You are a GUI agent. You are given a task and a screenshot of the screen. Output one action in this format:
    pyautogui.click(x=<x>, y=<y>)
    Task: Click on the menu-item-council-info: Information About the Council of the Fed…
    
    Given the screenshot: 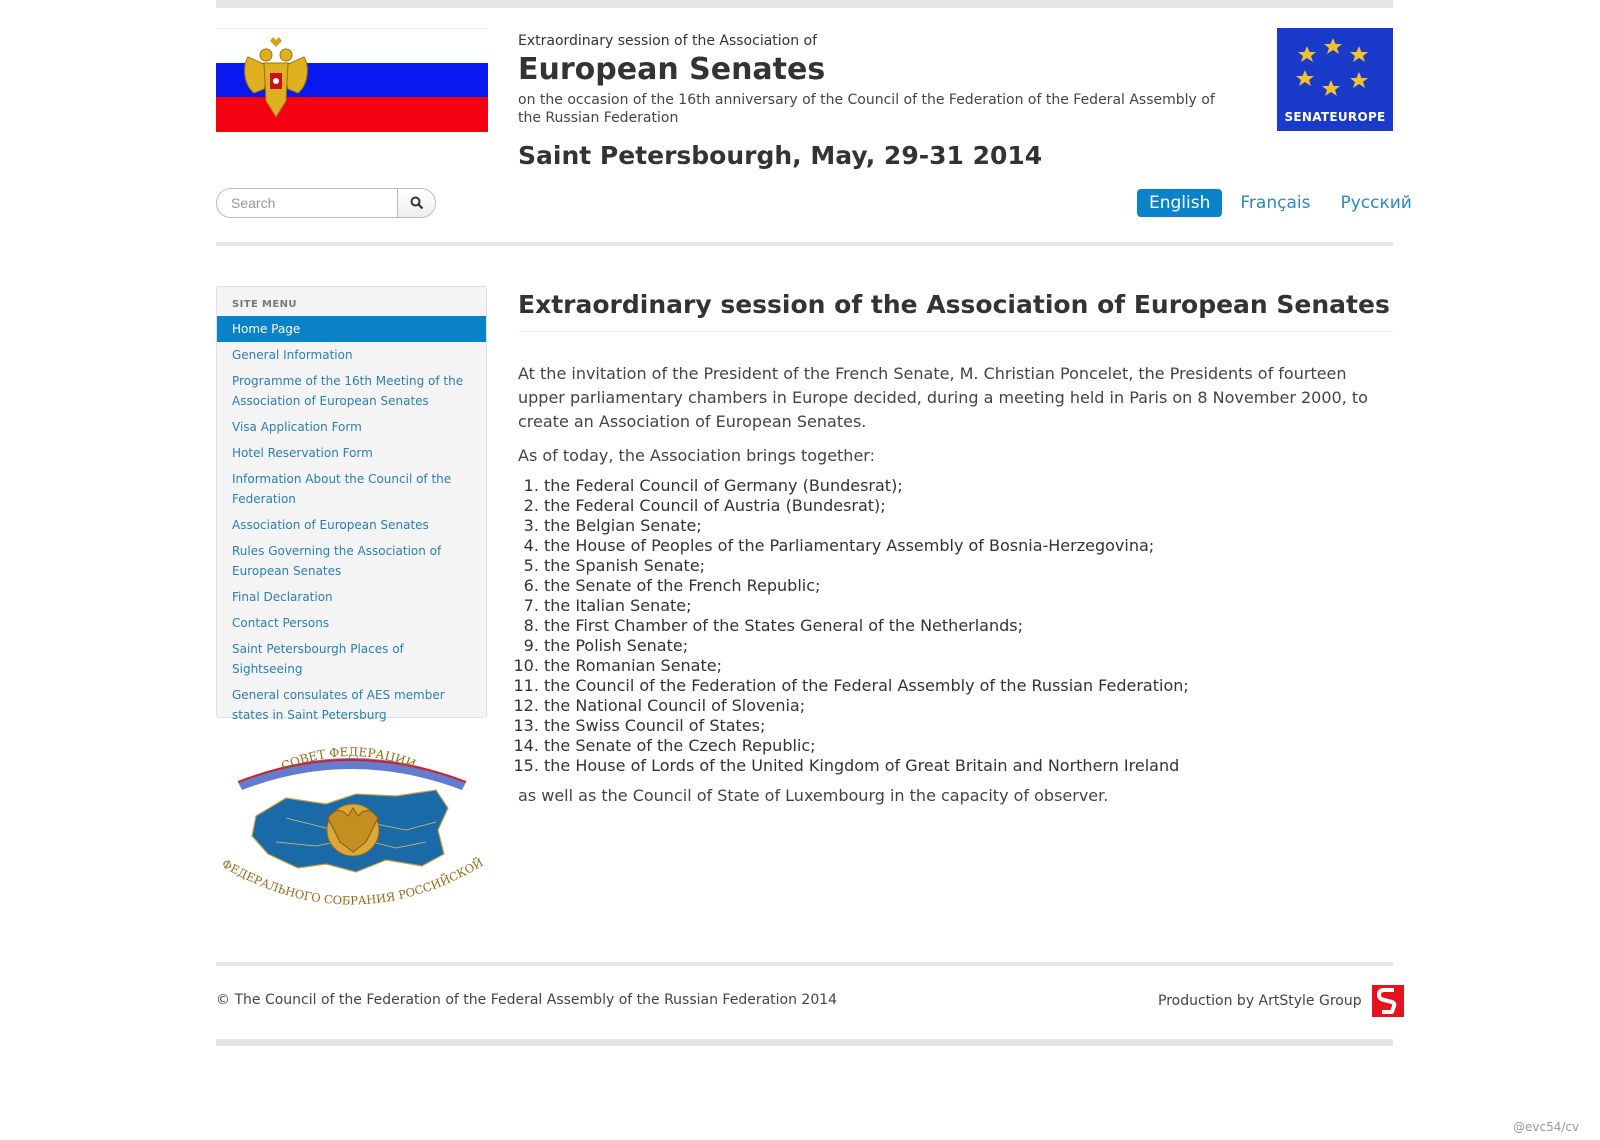 What is the action you would take?
    pyautogui.click(x=351, y=489)
    